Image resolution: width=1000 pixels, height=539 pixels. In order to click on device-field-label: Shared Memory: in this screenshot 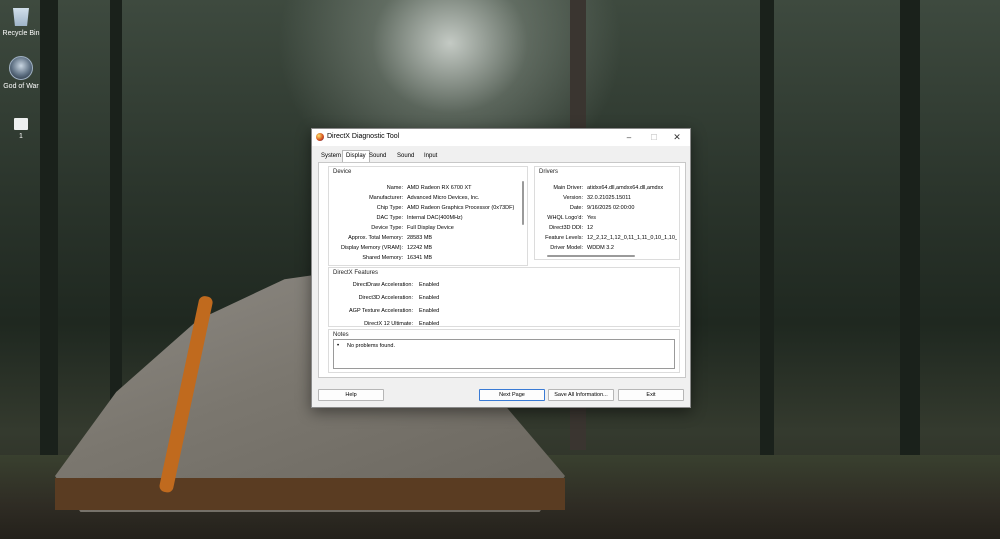, I will do `click(382, 258)`.